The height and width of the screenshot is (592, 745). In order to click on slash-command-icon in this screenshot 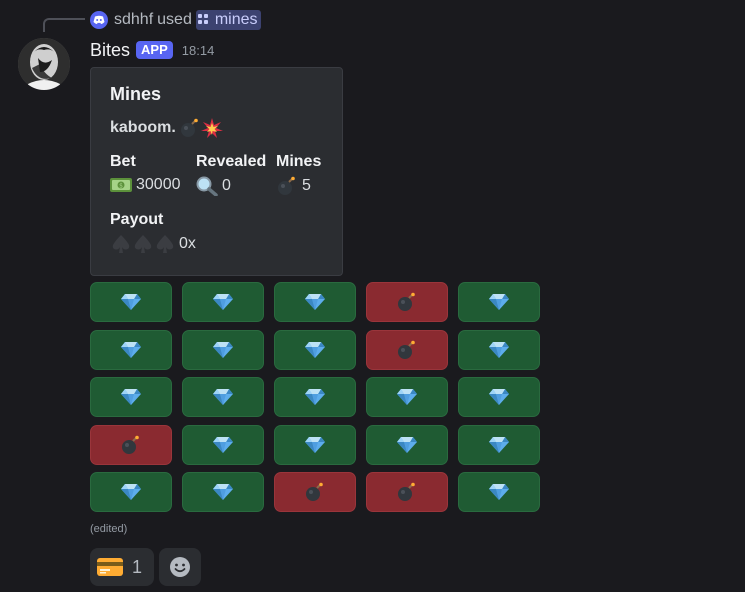, I will do `click(203, 20)`.